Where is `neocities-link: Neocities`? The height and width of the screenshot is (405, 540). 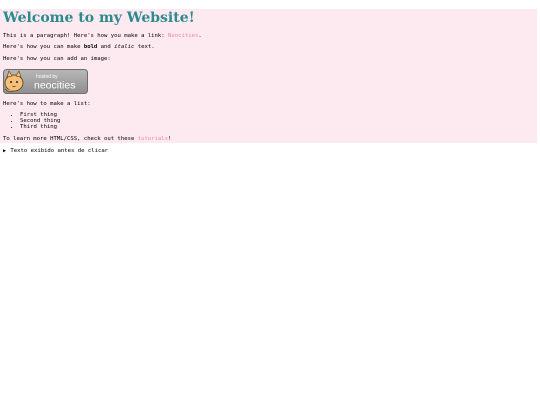
neocities-link: Neocities is located at coordinates (183, 36).